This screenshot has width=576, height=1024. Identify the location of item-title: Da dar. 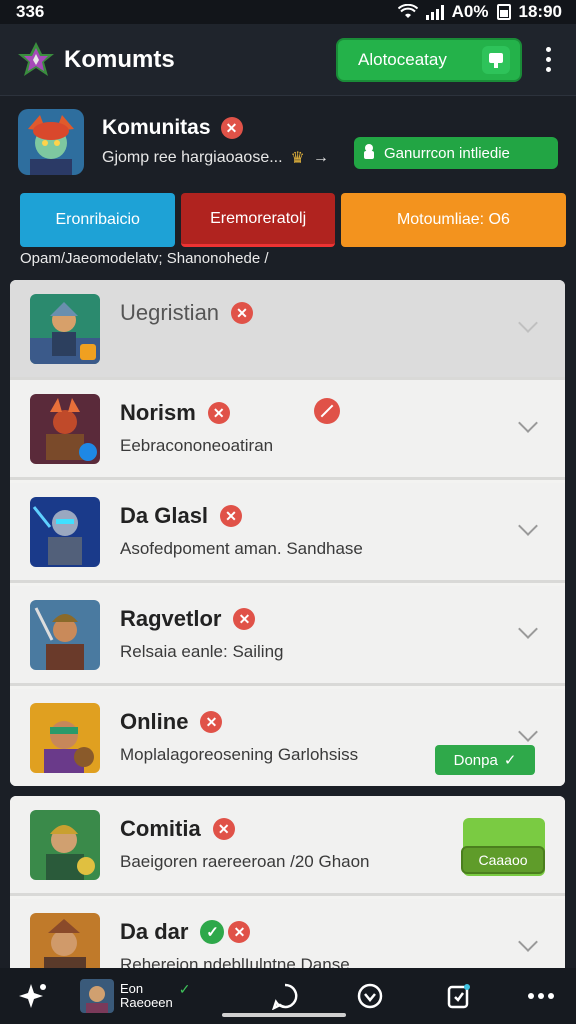
(154, 931).